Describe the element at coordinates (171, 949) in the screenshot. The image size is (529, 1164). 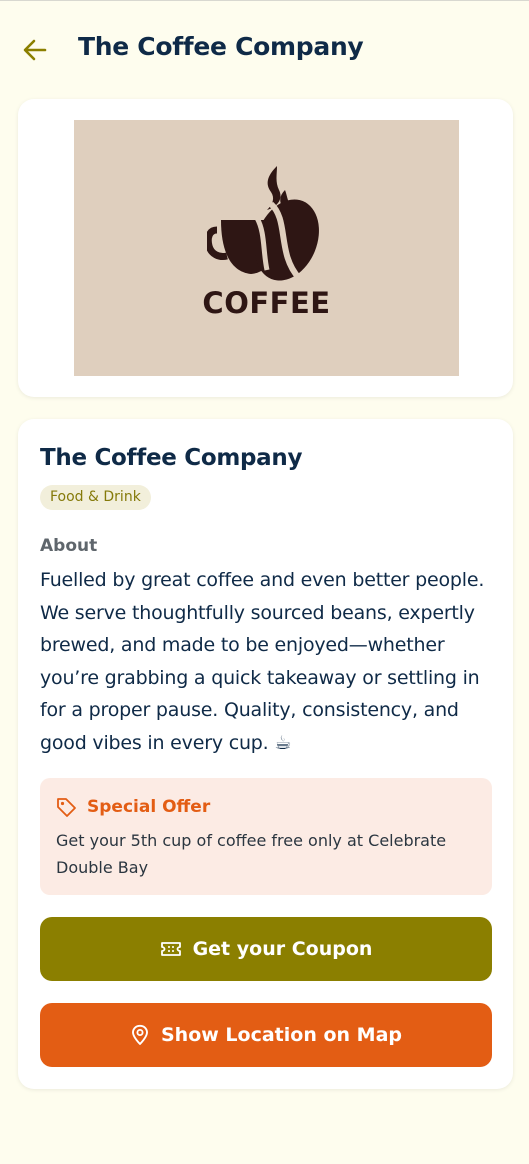
I see `ticket-icon` at that location.